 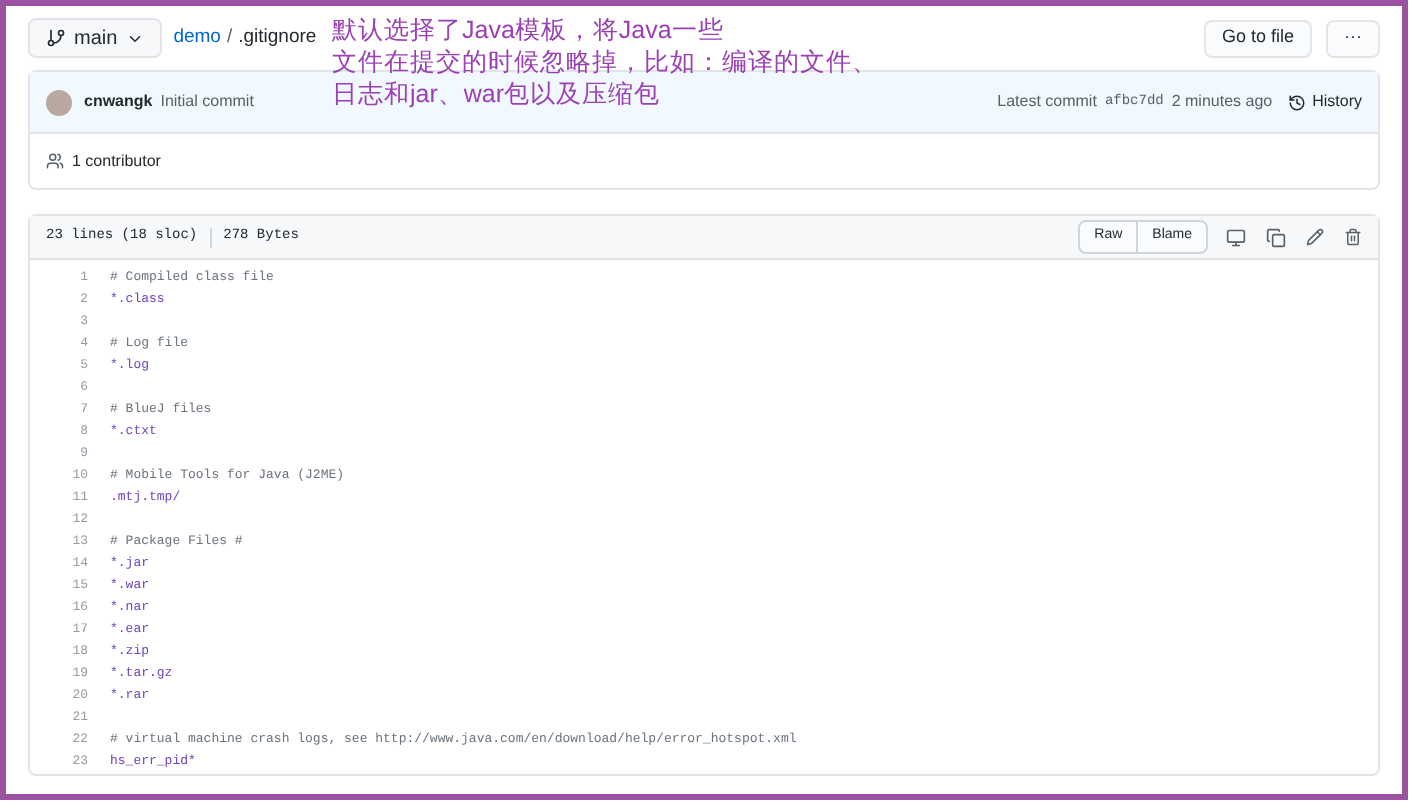 What do you see at coordinates (1047, 102) in the screenshot?
I see `latest-commit-label: Latest commit` at bounding box center [1047, 102].